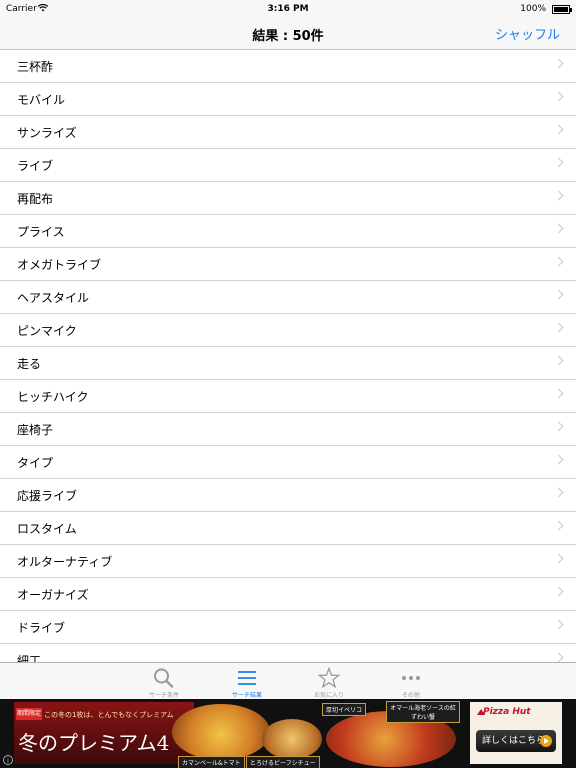 This screenshot has height=768, width=576. I want to click on tab-label: その他, so click(410, 695).